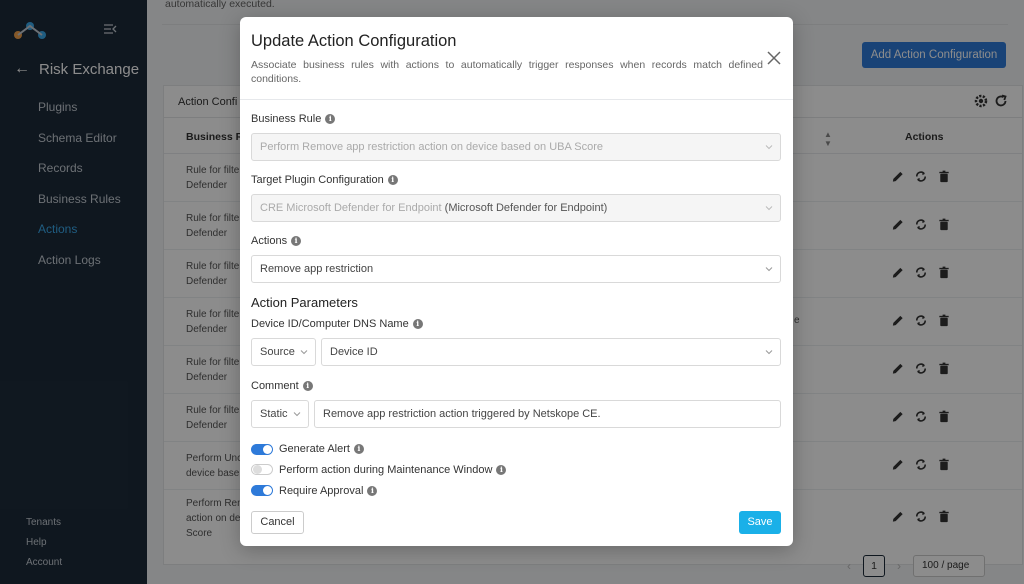  I want to click on device-id-label: Device ID/Computer DNS Name i, so click(337, 324).